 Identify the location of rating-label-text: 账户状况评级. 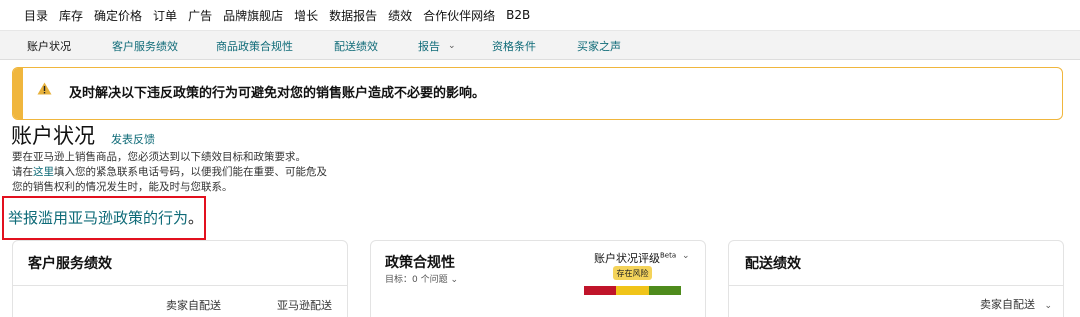
(627, 258).